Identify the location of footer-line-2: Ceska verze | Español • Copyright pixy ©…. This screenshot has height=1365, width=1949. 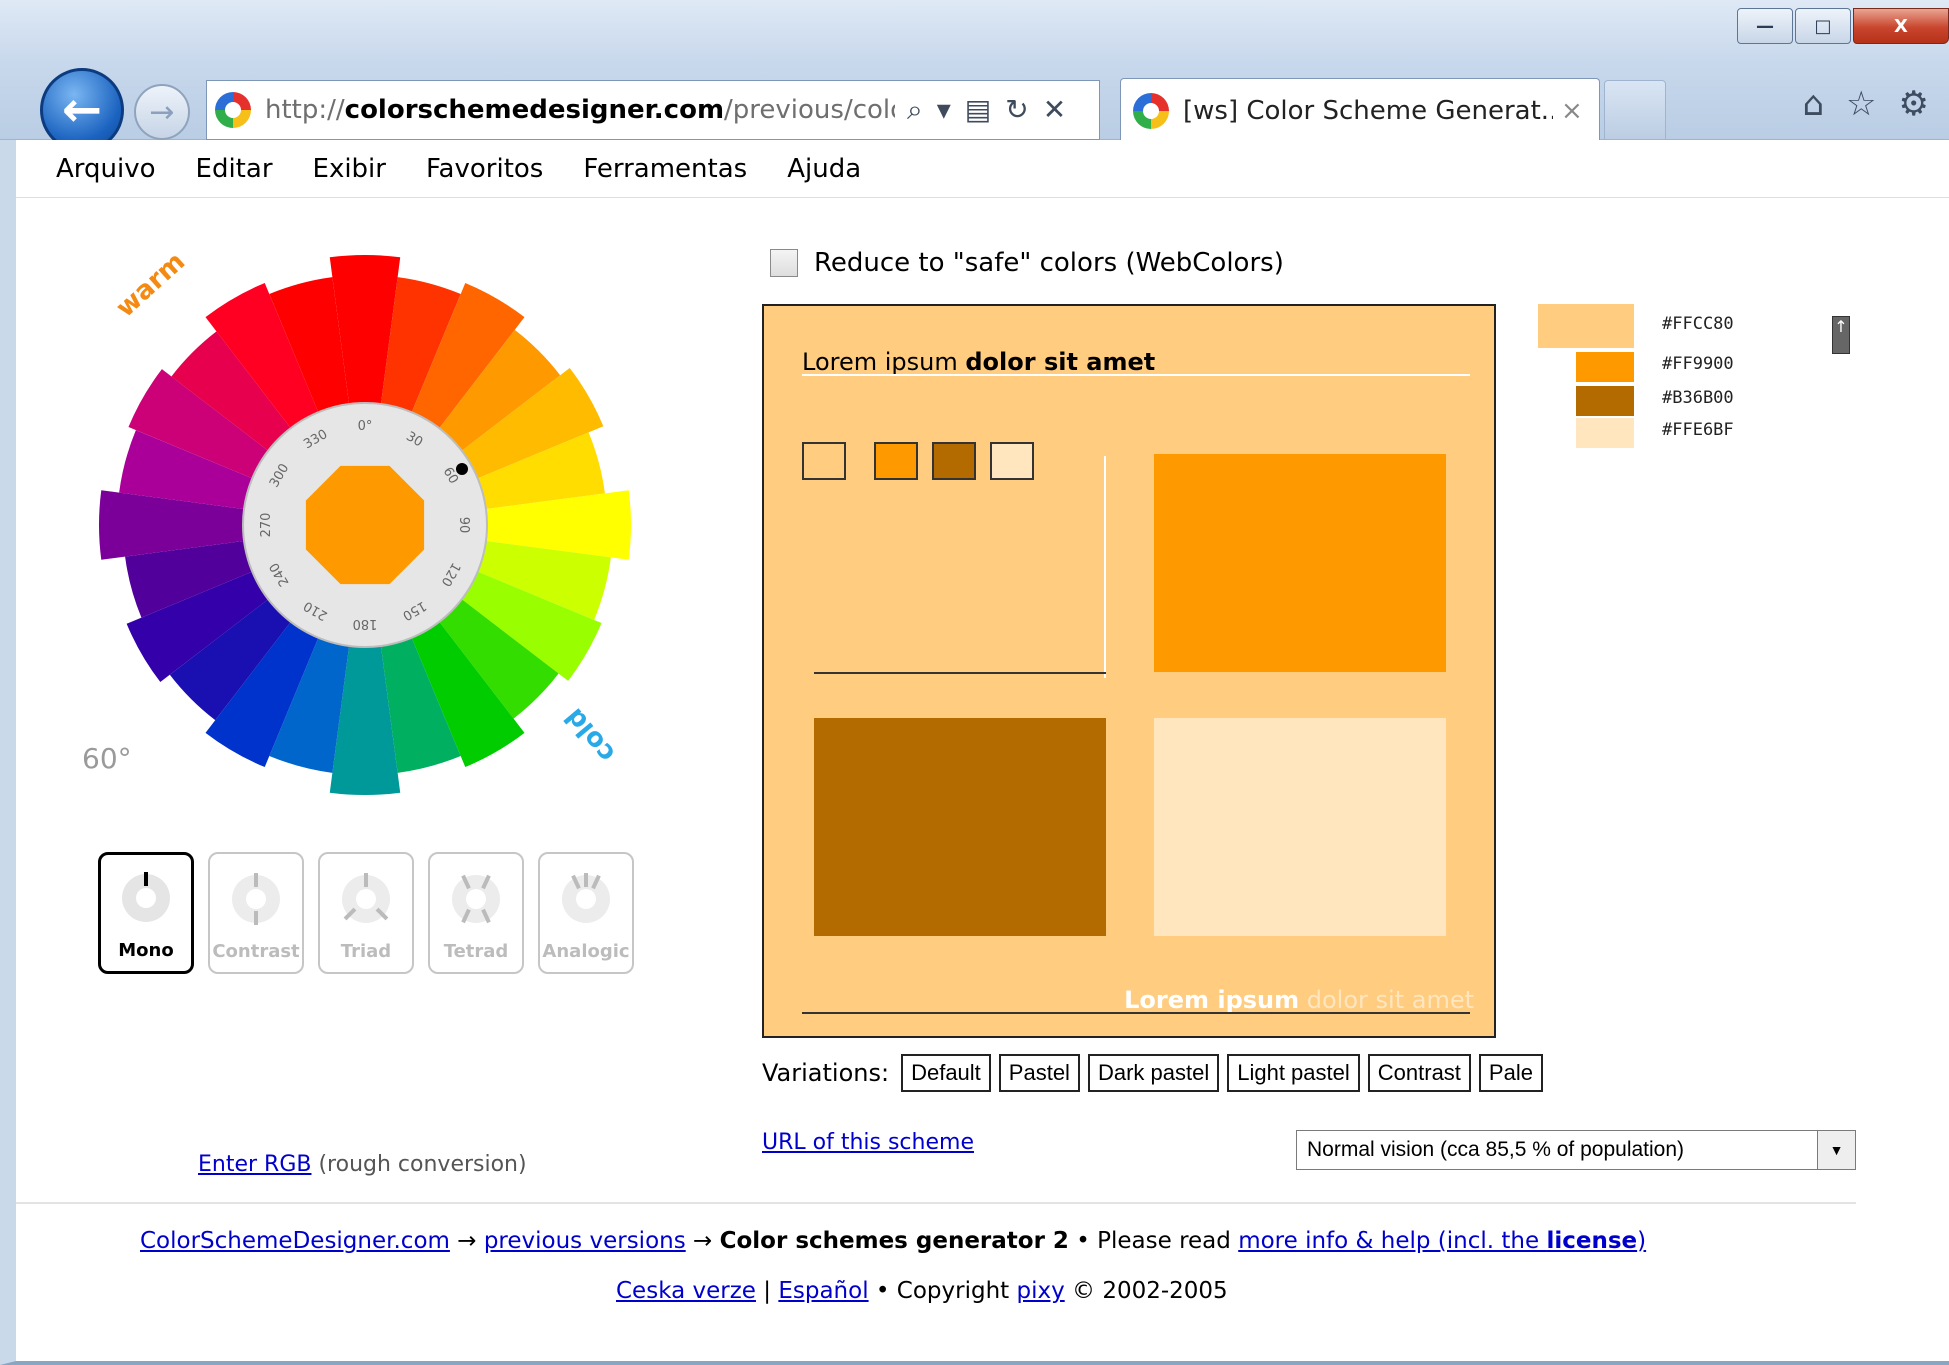
(922, 1291).